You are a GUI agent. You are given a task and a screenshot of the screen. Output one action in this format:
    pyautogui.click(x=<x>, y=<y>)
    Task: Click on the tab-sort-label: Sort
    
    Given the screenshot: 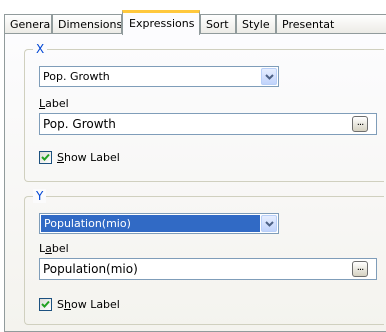 What is the action you would take?
    pyautogui.click(x=217, y=24)
    